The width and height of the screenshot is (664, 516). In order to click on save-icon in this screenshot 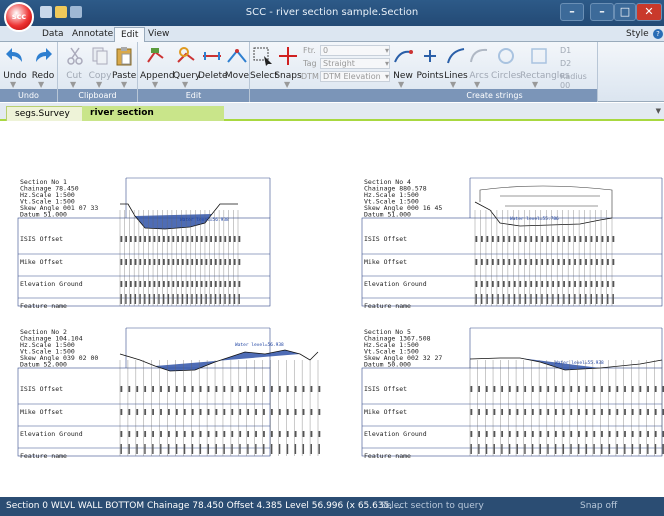, I will do `click(46, 12)`.